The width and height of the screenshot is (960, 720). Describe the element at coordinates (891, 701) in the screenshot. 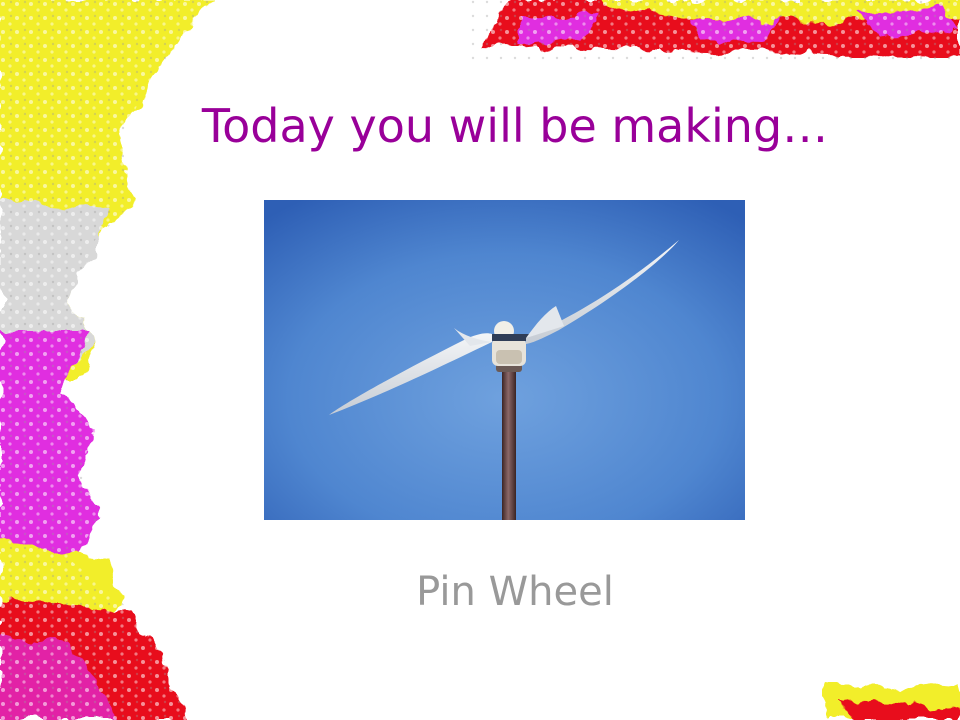

I see `bottom-right-border-corner` at that location.